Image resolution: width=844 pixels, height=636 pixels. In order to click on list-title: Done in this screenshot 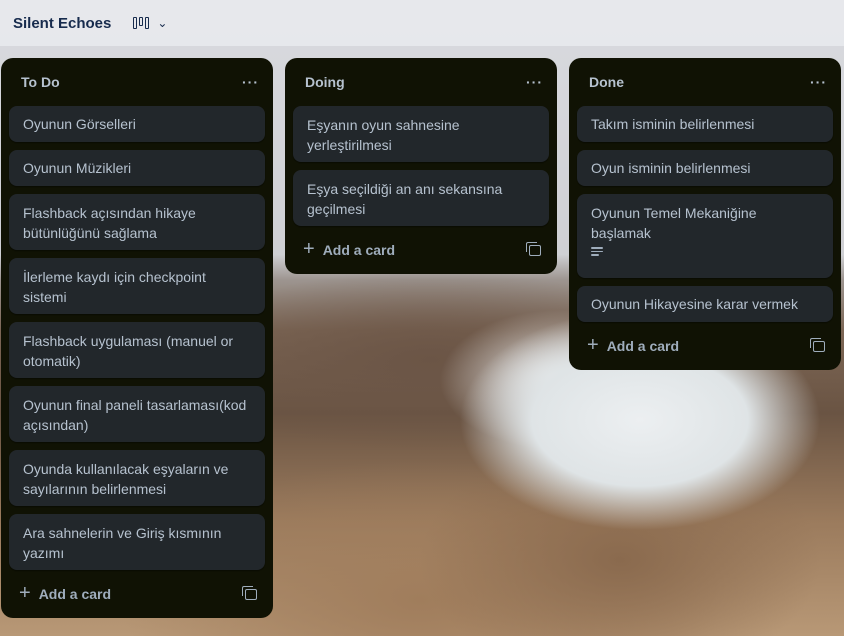, I will do `click(606, 82)`.